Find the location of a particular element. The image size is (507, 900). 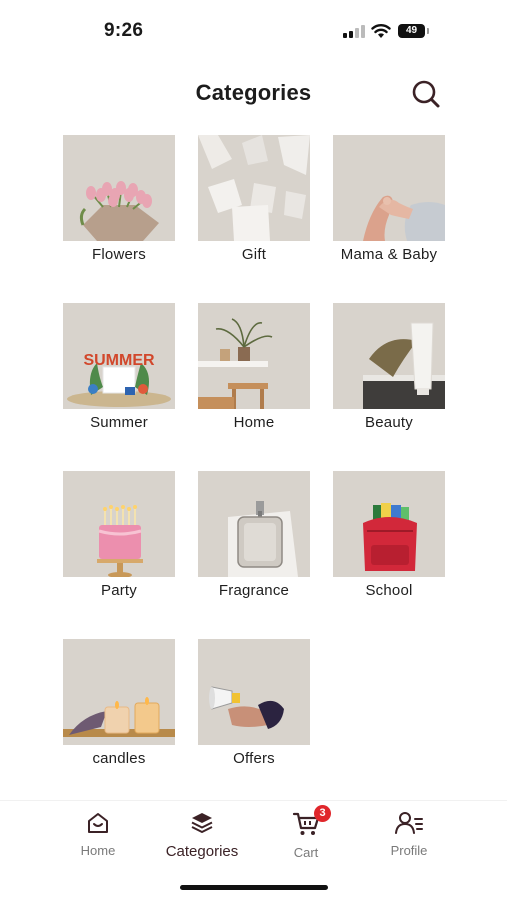

category-tile-summer: SUMMER Summer is located at coordinates (119, 367).